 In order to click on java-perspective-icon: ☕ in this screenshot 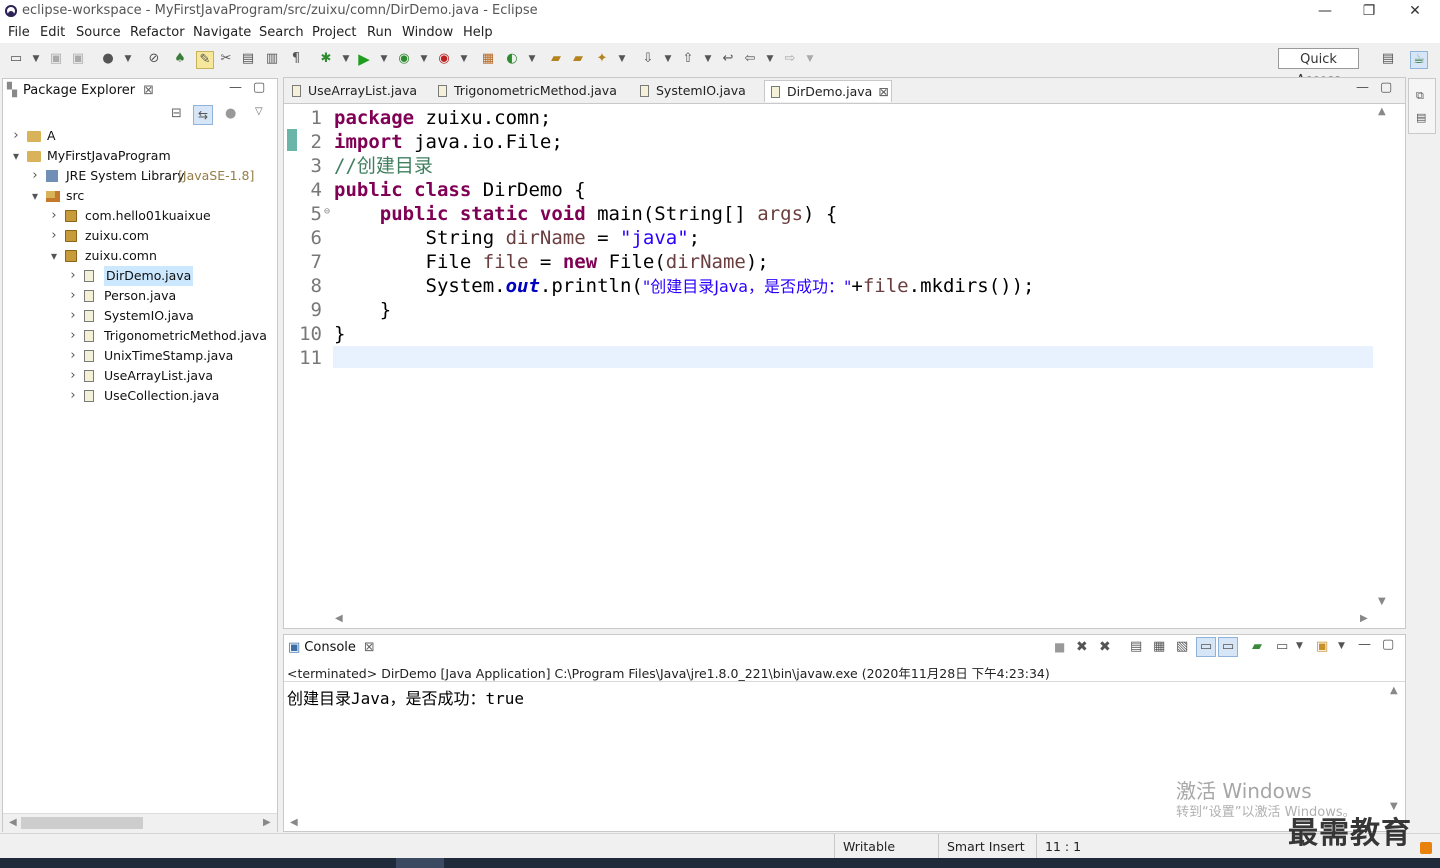, I will do `click(1419, 60)`.